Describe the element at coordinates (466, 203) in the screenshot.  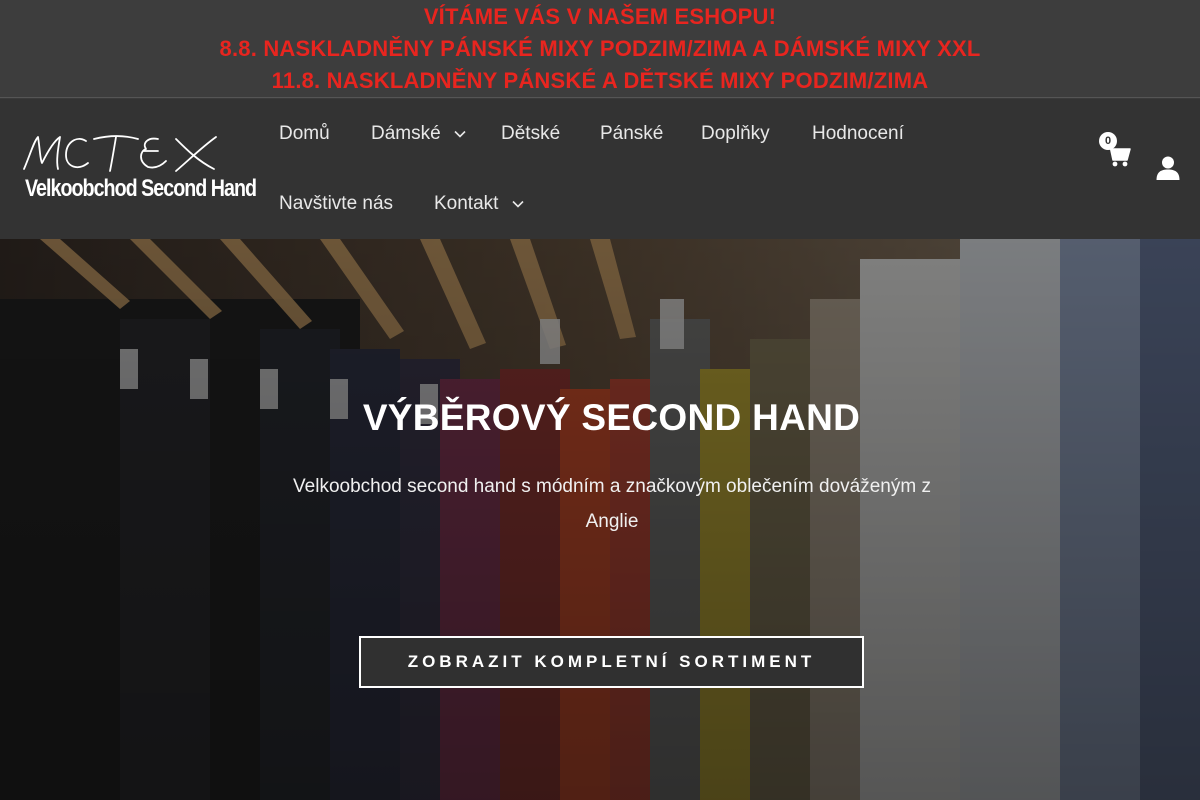
I see `nav-item-label: Kontakt` at that location.